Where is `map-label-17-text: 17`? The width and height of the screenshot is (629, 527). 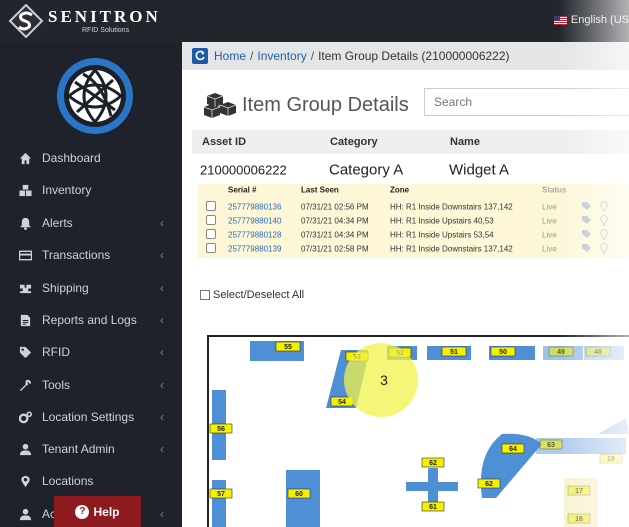
map-label-17-text: 17 is located at coordinates (579, 491).